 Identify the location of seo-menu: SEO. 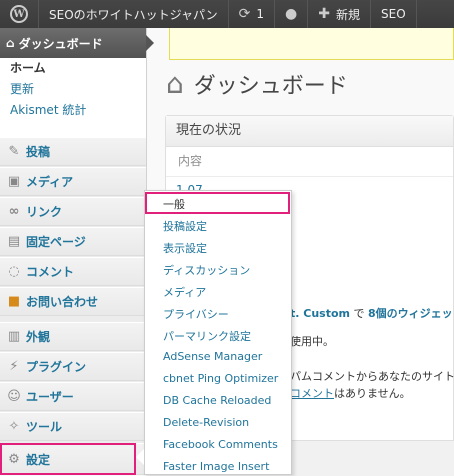
(394, 14).